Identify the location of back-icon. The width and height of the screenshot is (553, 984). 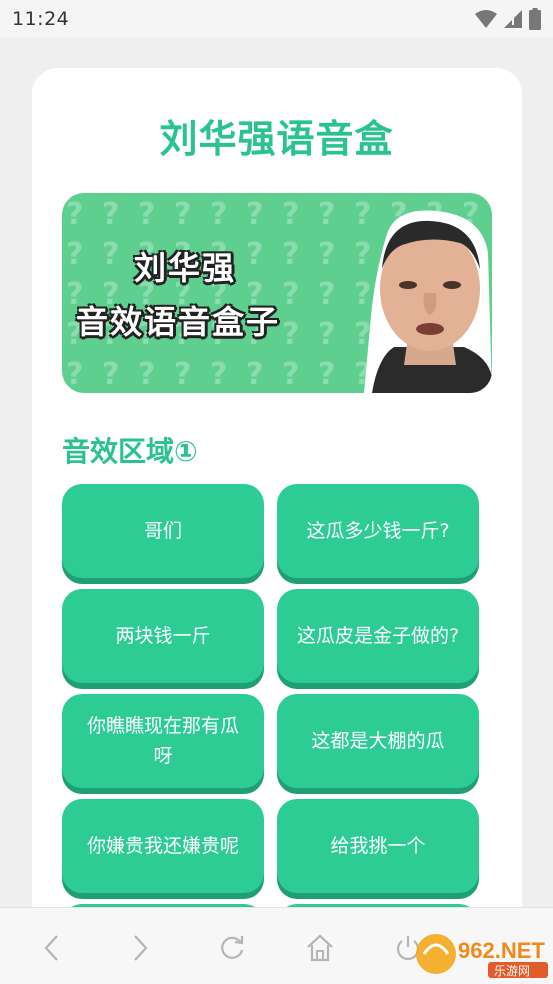
(51, 948).